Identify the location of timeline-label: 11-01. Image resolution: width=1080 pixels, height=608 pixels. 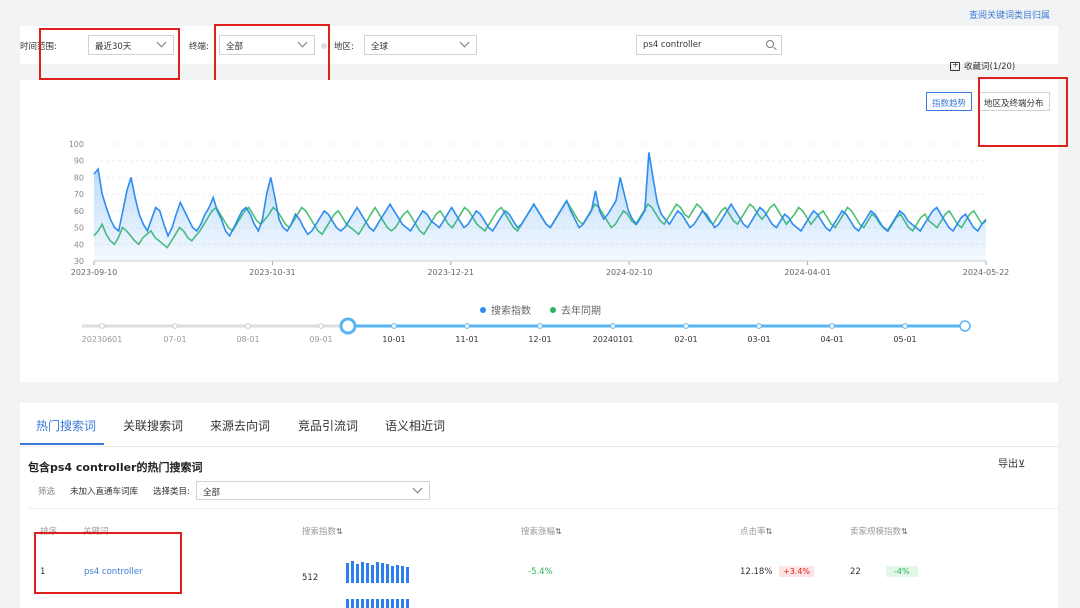
(466, 339).